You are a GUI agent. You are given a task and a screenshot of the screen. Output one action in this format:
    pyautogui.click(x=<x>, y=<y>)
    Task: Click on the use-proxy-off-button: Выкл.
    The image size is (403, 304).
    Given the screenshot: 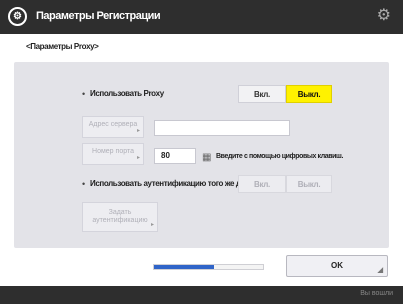 What is the action you would take?
    pyautogui.click(x=309, y=94)
    